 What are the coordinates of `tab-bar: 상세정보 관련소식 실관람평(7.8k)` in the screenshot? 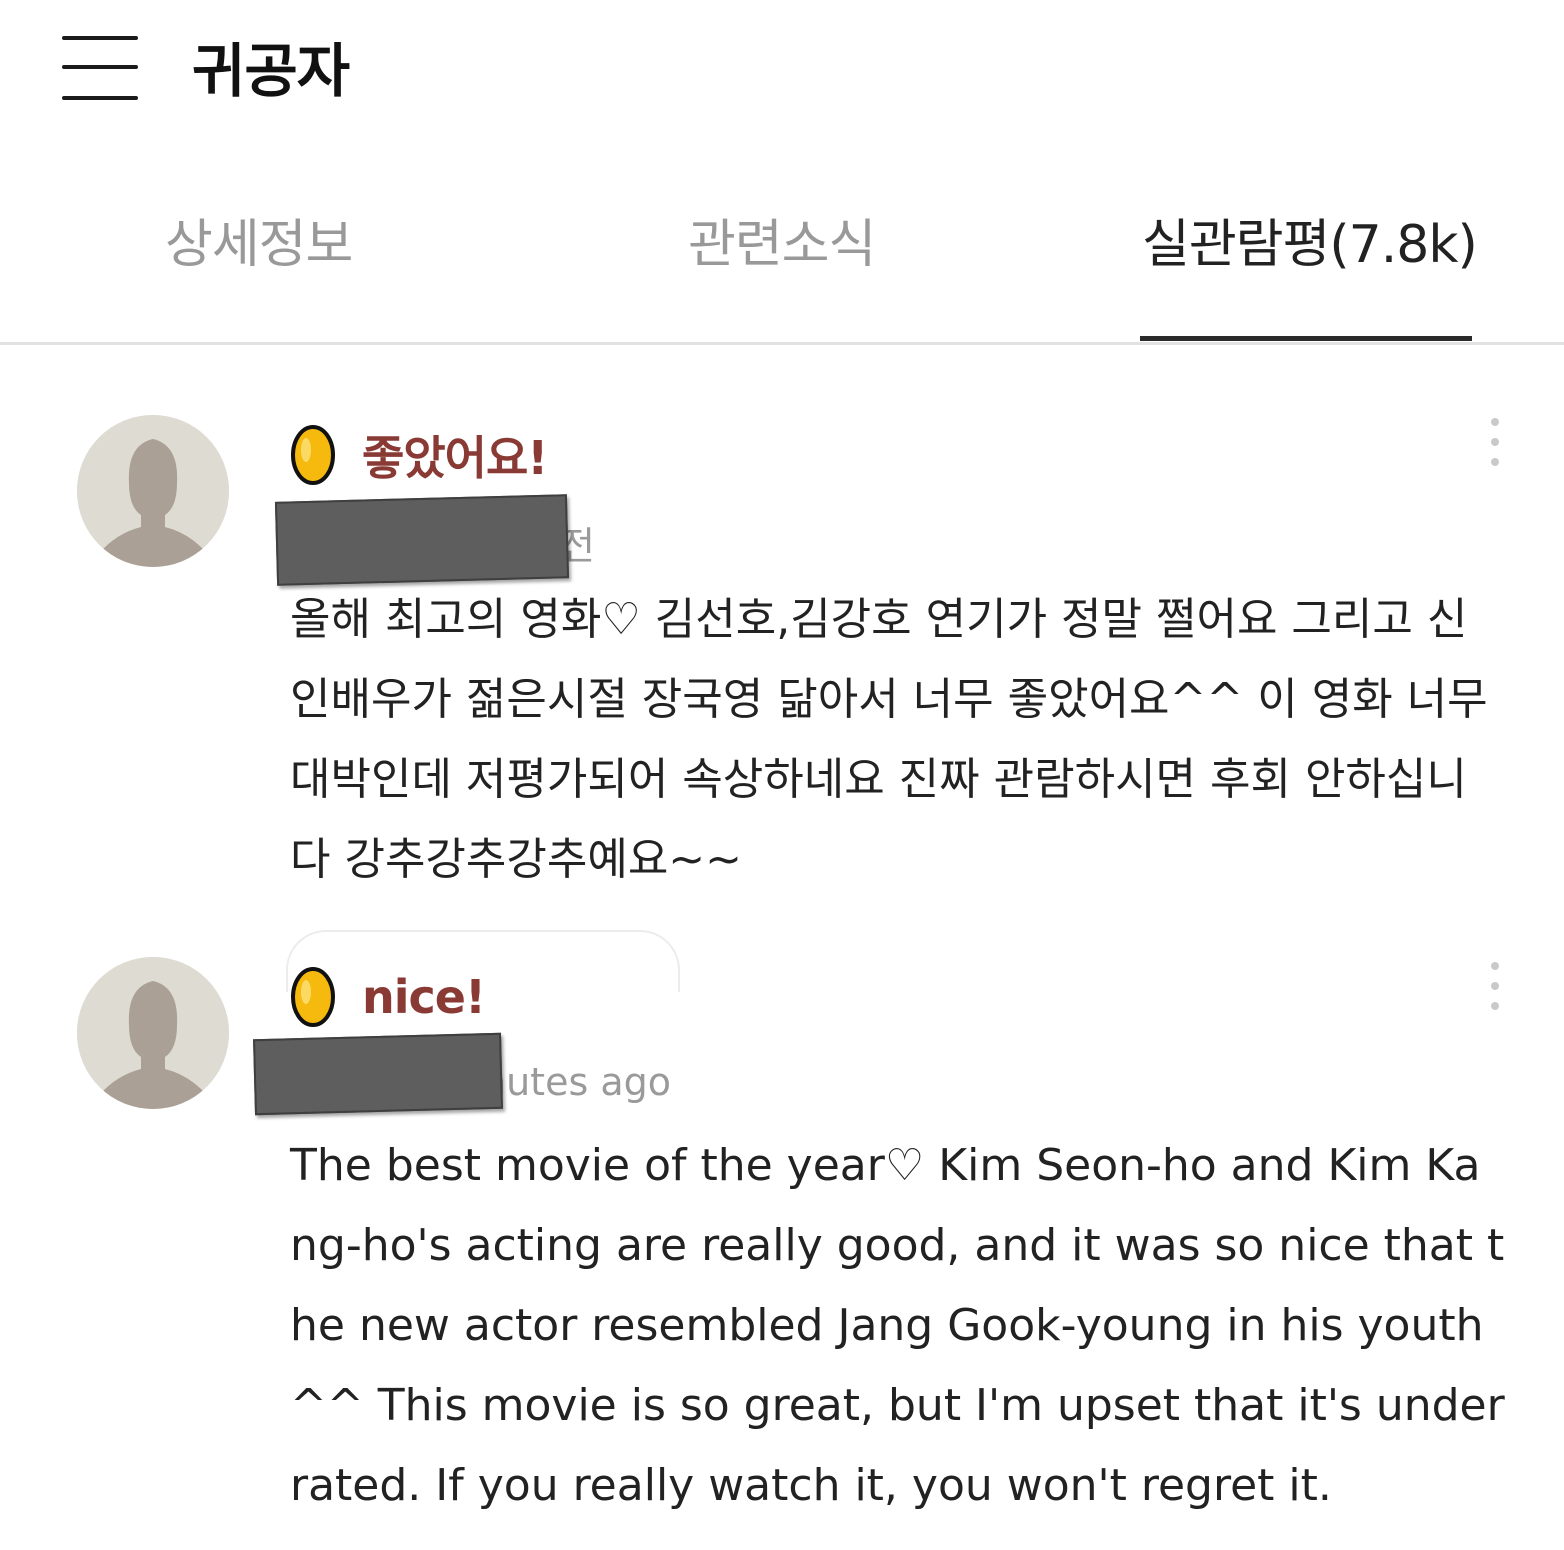 It's located at (782, 267).